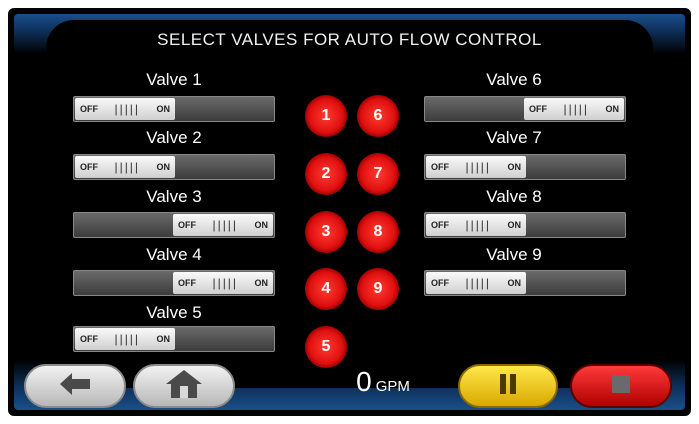 This screenshot has width=699, height=424. Describe the element at coordinates (174, 254) in the screenshot. I see `valve-4-label: Valve 4` at that location.